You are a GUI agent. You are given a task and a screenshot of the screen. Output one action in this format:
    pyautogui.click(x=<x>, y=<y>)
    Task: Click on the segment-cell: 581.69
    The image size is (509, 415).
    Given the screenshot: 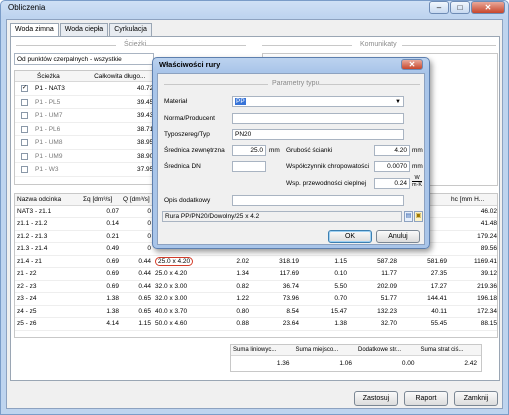 What is the action you would take?
    pyautogui.click(x=424, y=261)
    